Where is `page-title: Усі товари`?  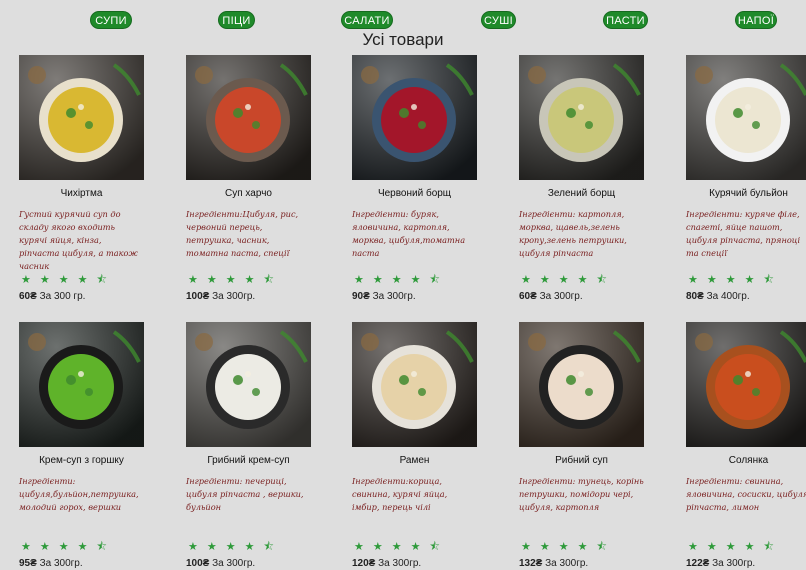
page-title: Усі товари is located at coordinates (403, 39).